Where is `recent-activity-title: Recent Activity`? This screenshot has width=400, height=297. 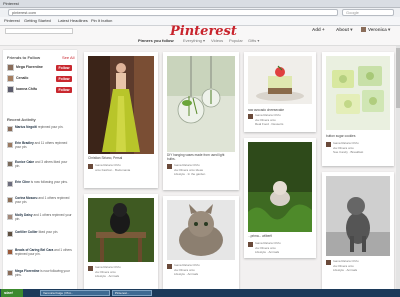 recent-activity-title: Recent Activity is located at coordinates (21, 119).